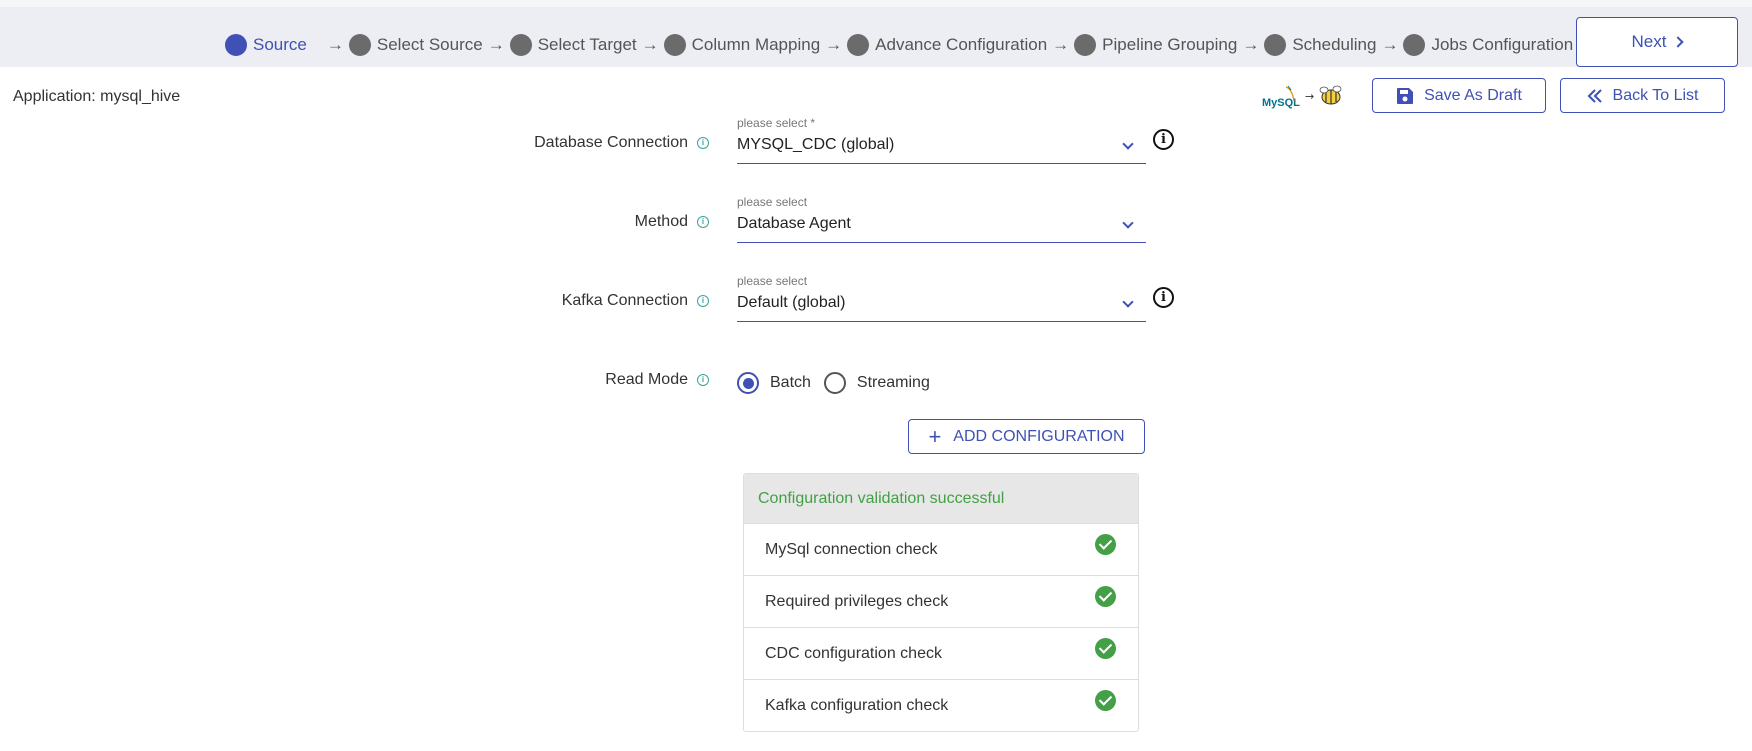 This screenshot has height=751, width=1752. I want to click on step-select-source: Select Source, so click(415, 45).